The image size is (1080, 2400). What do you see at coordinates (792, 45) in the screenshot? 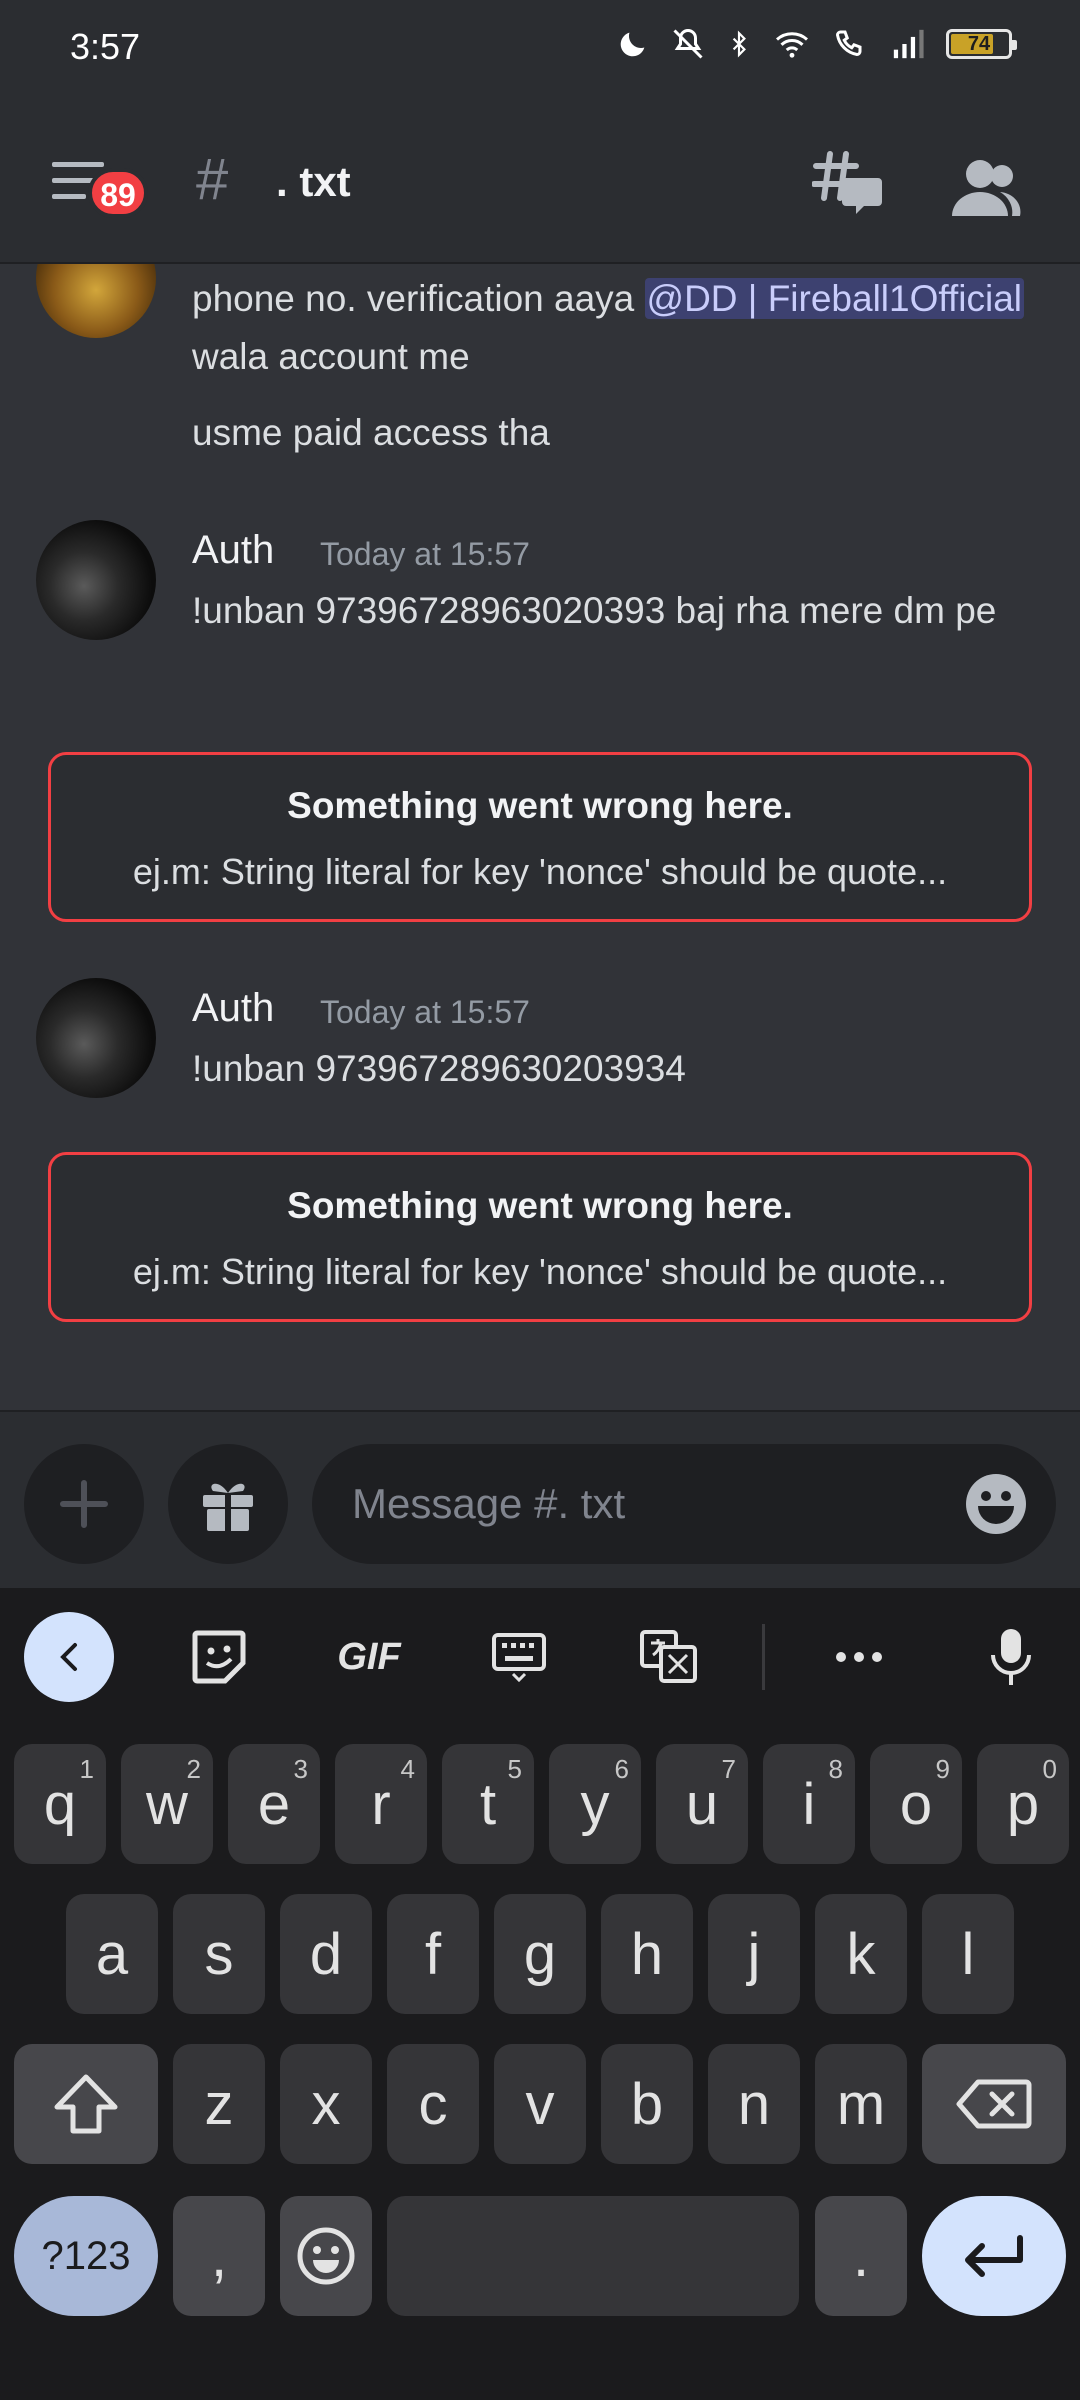
I see `wifi-icon` at bounding box center [792, 45].